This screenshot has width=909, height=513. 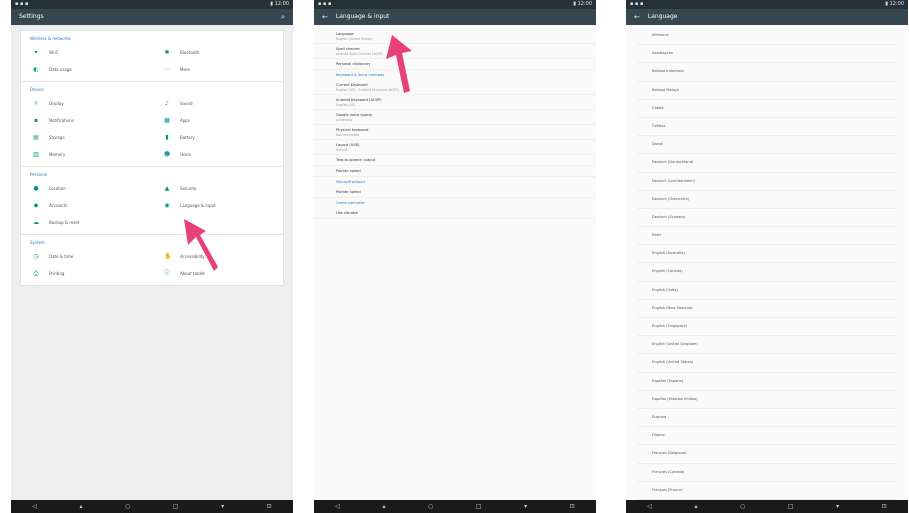 What do you see at coordinates (86, 205) in the screenshot?
I see `settings-item: ◆ Accounts` at bounding box center [86, 205].